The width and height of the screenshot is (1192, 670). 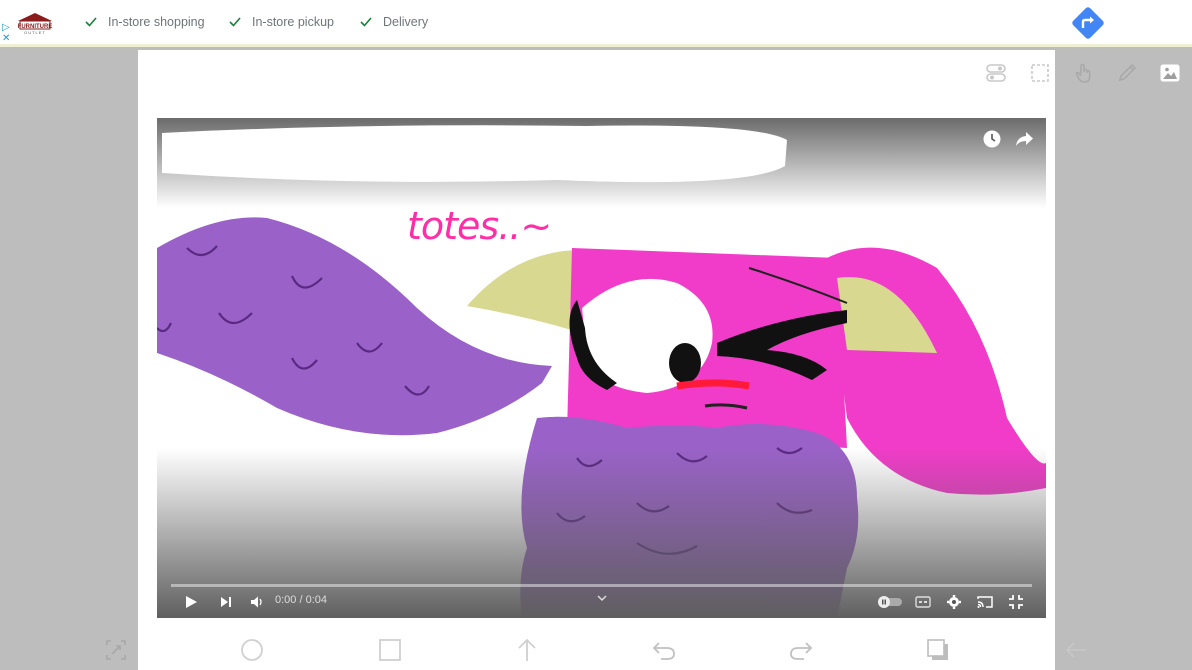 I want to click on select-area-icon, so click(x=1040, y=73).